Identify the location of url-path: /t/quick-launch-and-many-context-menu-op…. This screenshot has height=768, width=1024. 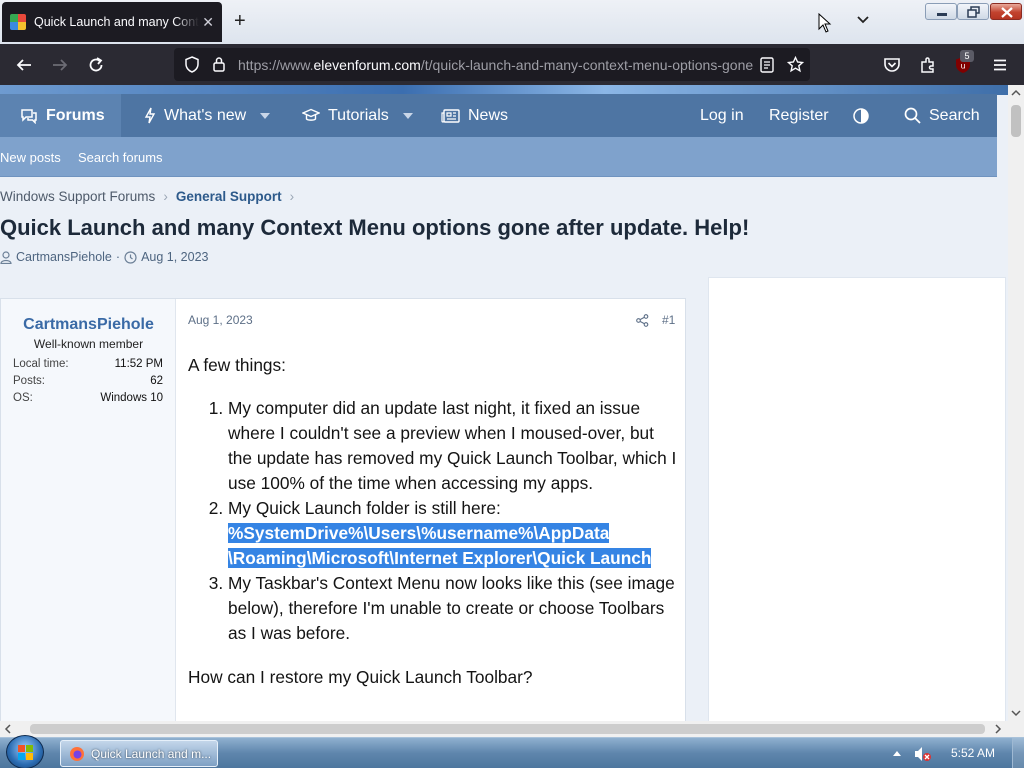
(586, 65).